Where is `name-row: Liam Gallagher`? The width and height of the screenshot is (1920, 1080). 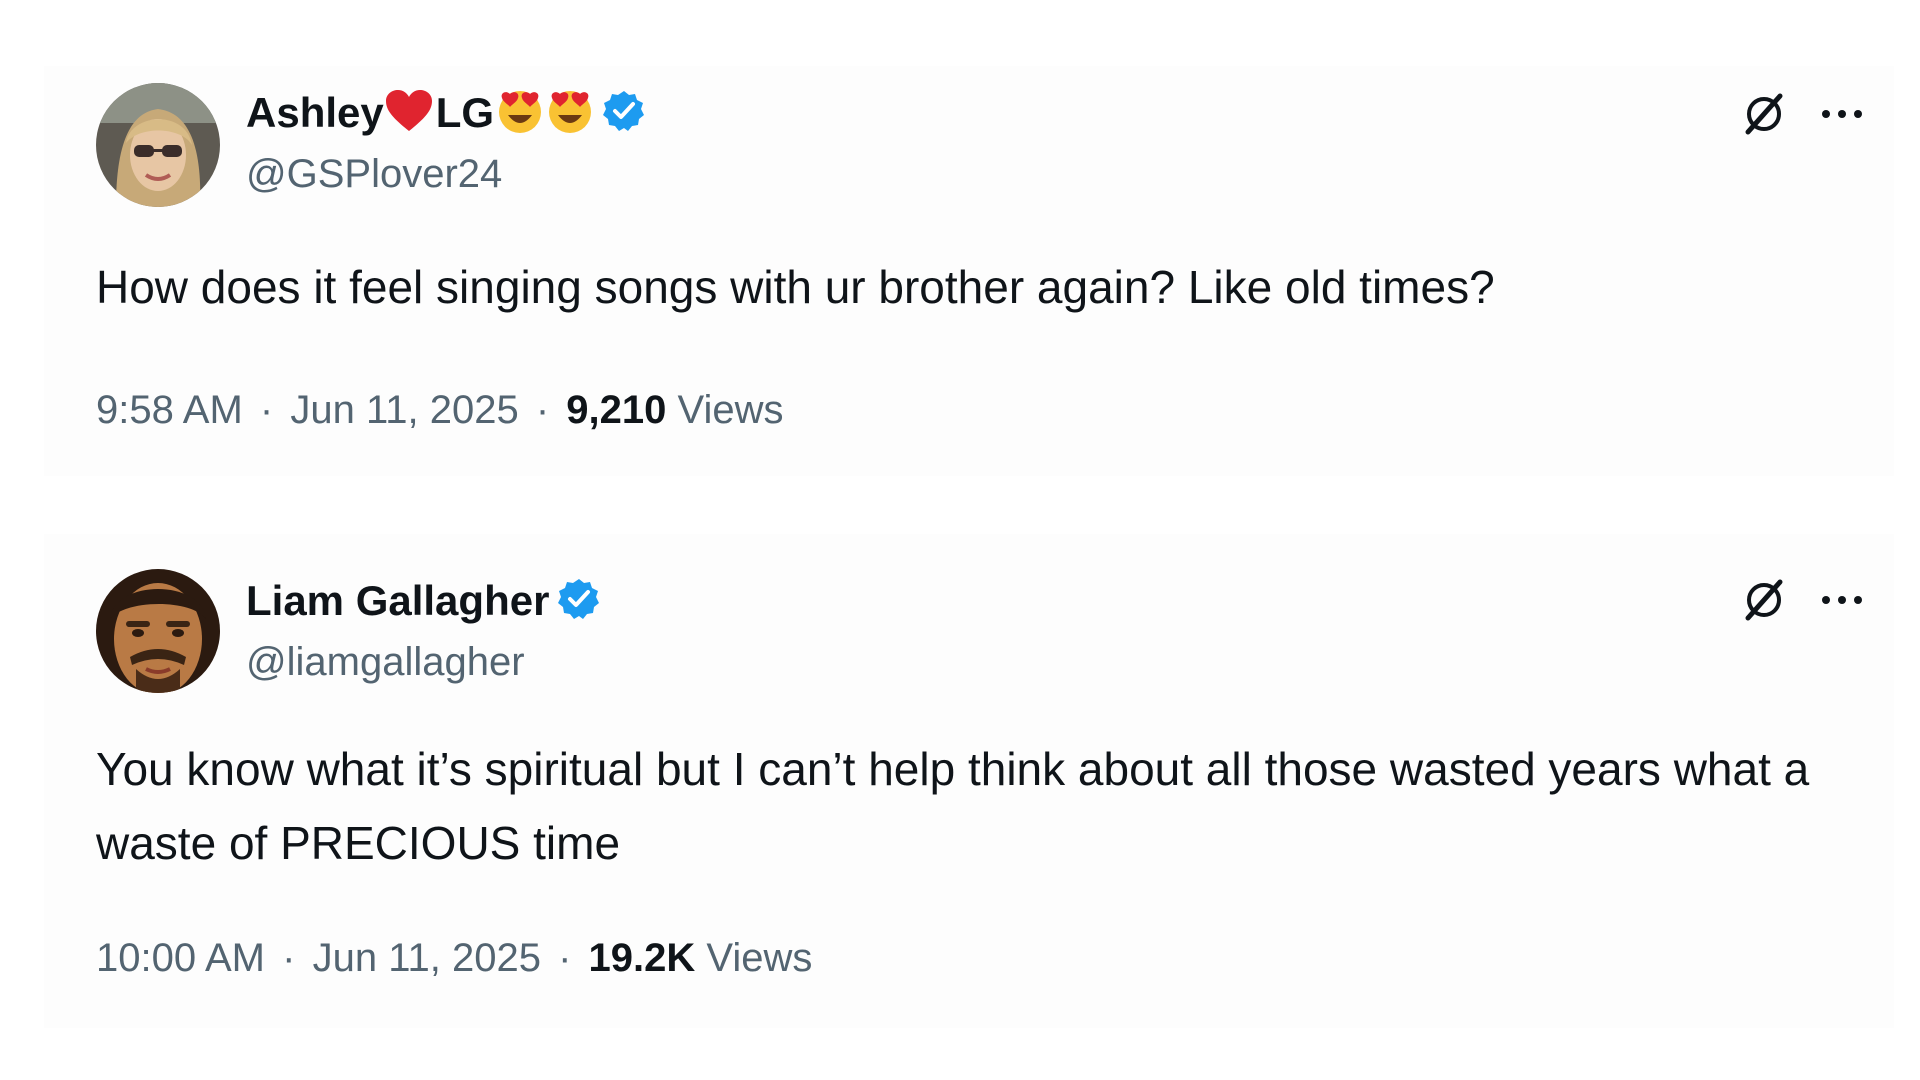 name-row: Liam Gallagher is located at coordinates (423, 601).